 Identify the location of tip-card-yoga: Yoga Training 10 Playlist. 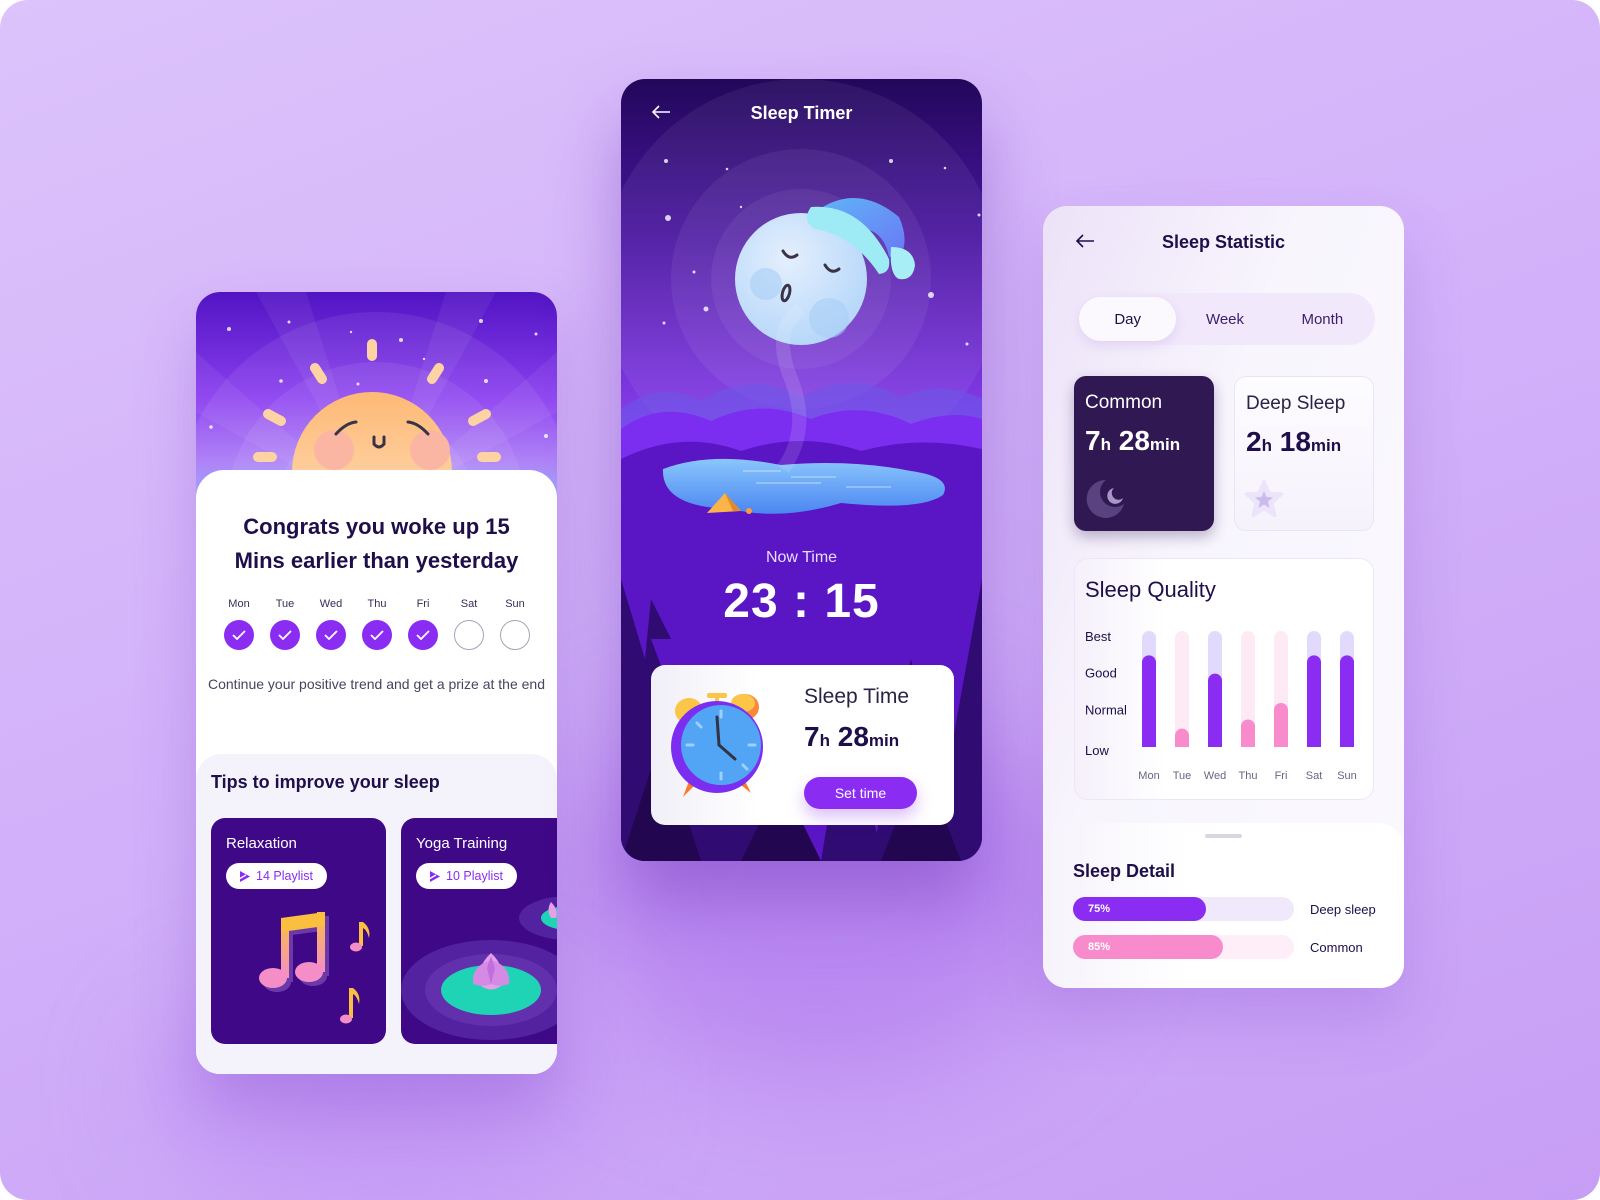
(479, 931).